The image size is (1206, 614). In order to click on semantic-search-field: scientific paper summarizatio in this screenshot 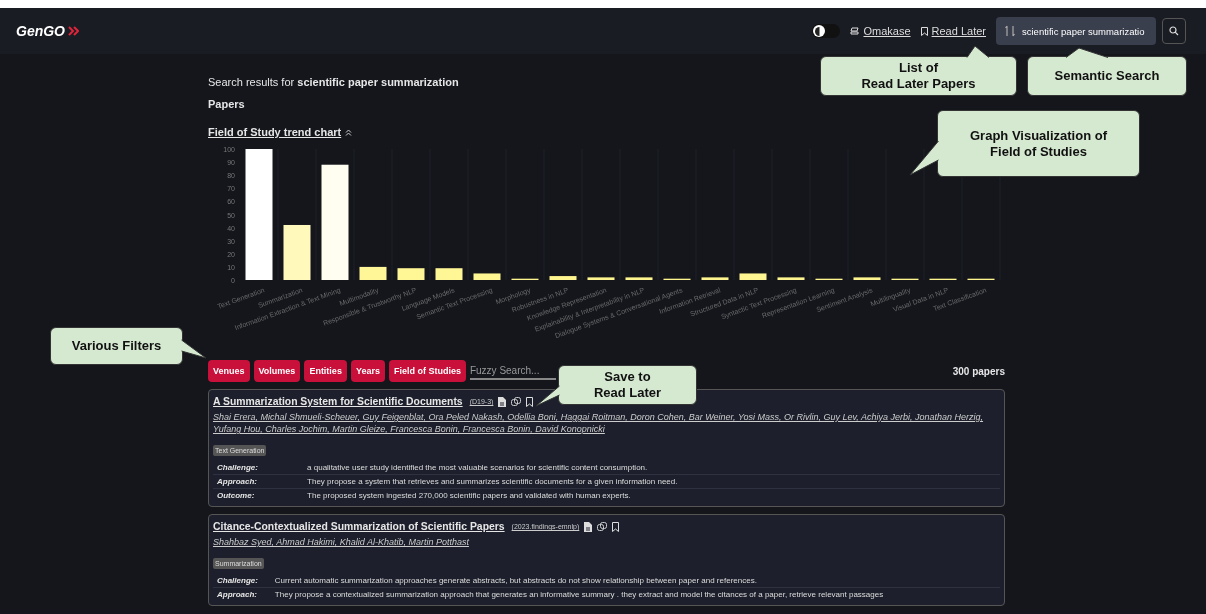, I will do `click(1076, 31)`.